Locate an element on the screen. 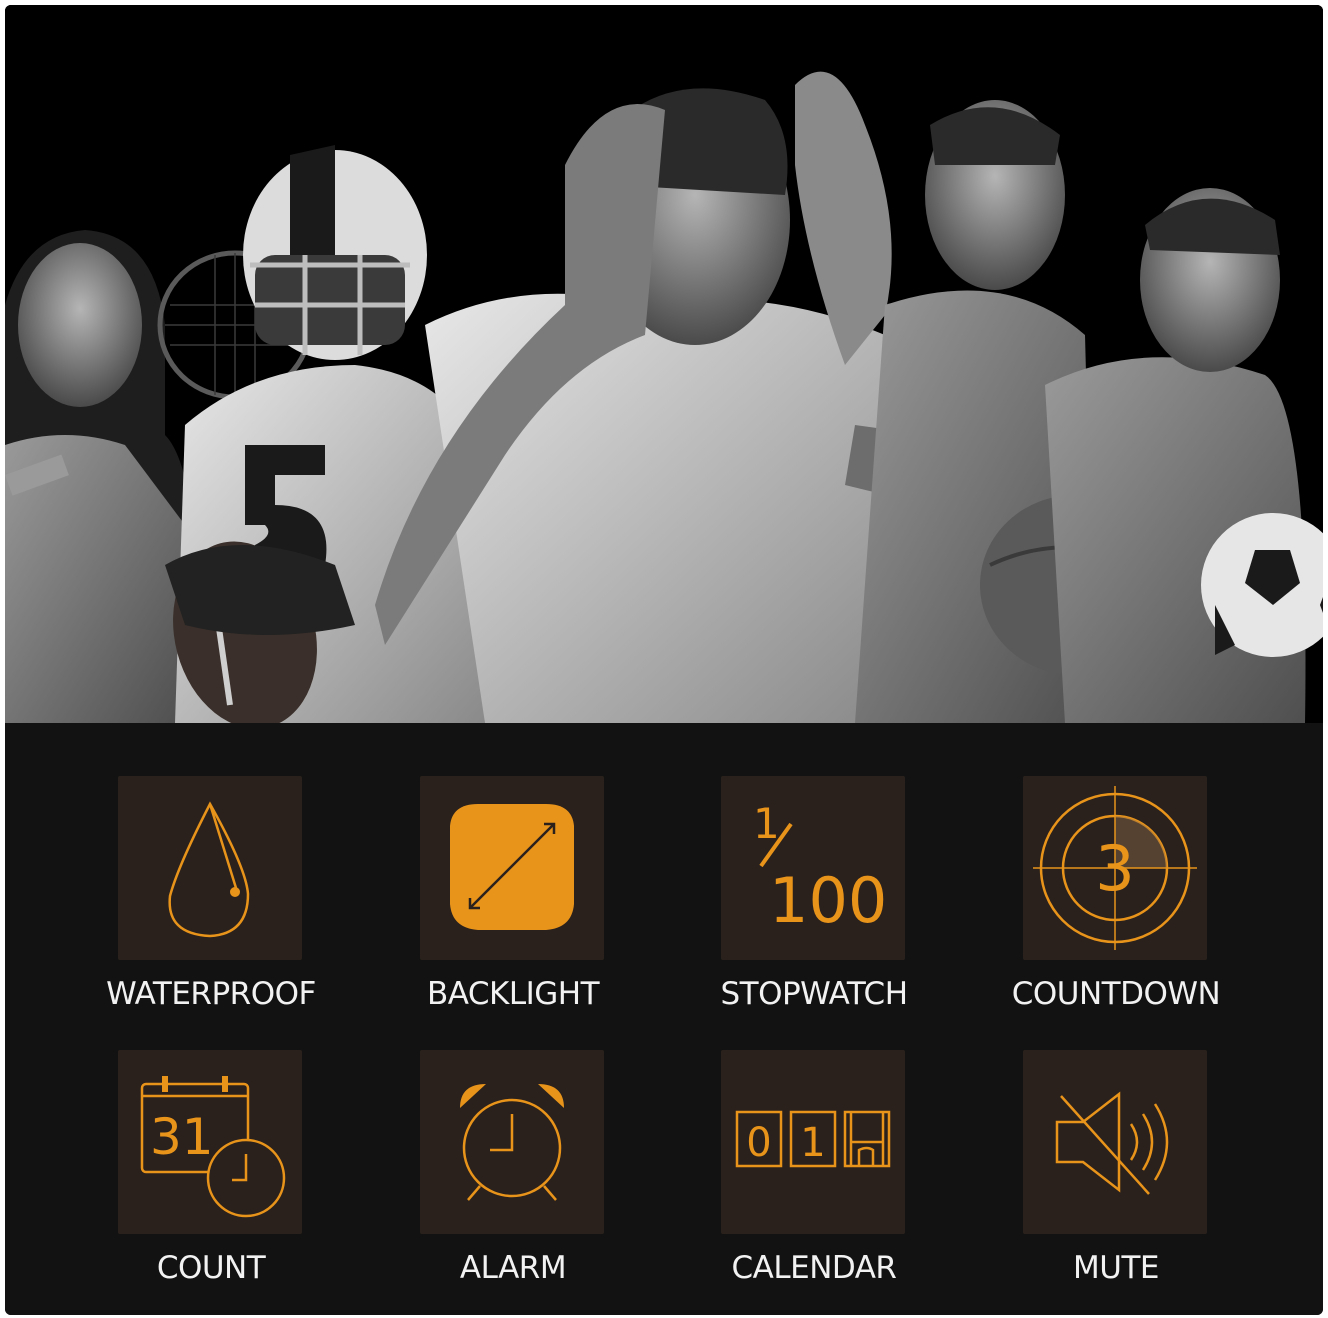  feature-label: COUNTDOWN is located at coordinates (1116, 994).